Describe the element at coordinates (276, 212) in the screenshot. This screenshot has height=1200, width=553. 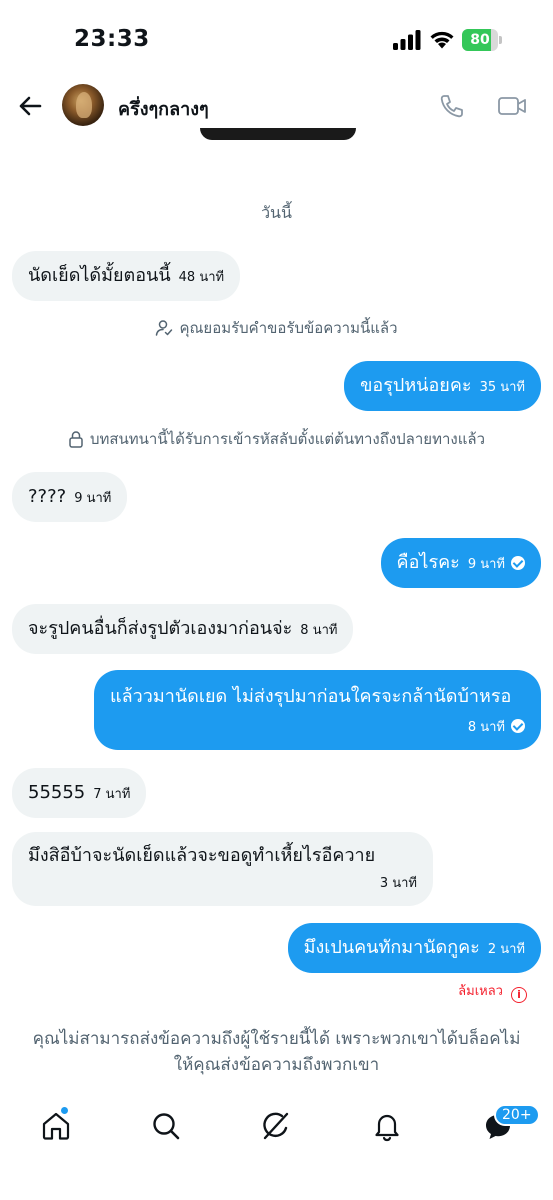
I see `date-label: วันนี้` at that location.